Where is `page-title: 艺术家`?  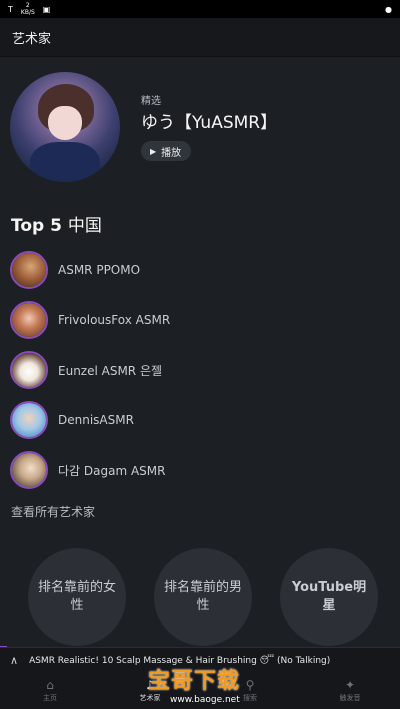 page-title: 艺术家 is located at coordinates (32, 39).